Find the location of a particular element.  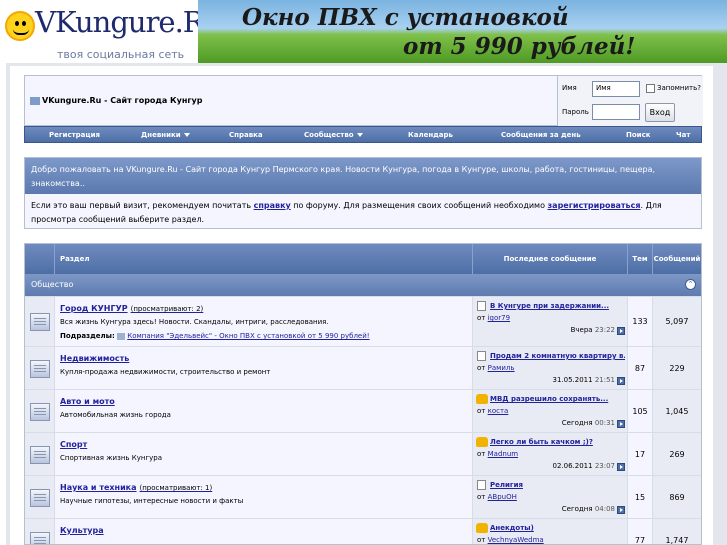

remember-checkbox is located at coordinates (650, 88).